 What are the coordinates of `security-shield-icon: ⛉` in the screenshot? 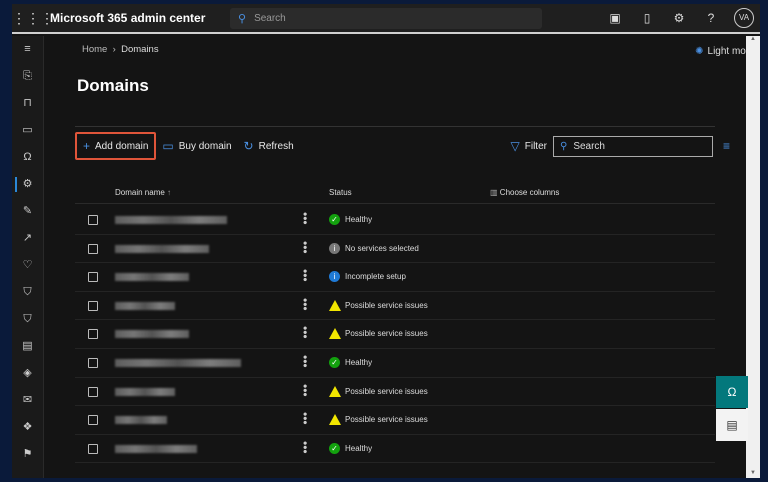 It's located at (27, 292).